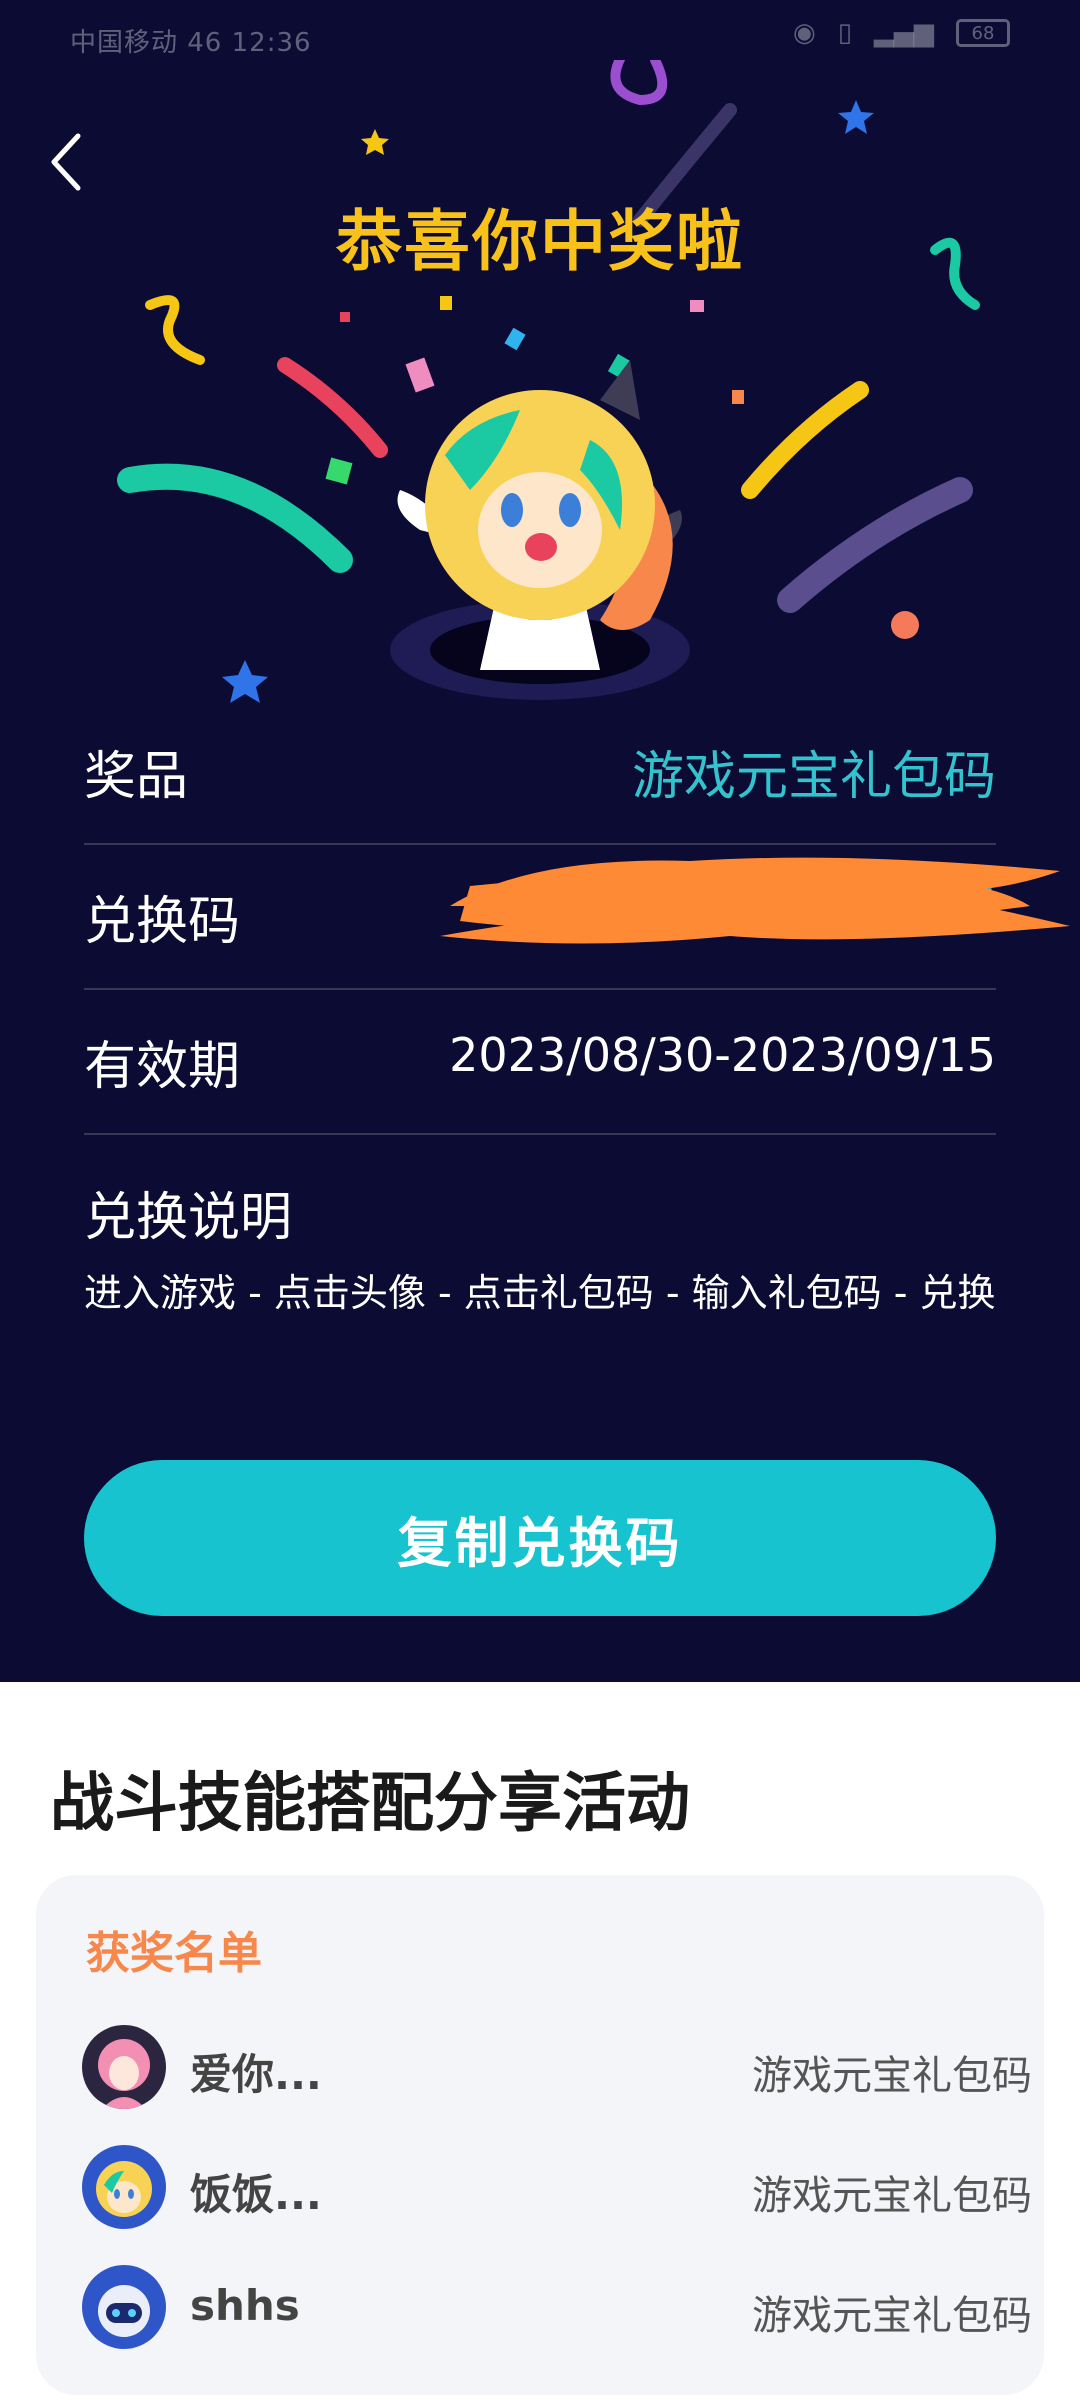  What do you see at coordinates (191, 43) in the screenshot?
I see `status-carrier-time: 中国移动 46 12:36` at bounding box center [191, 43].